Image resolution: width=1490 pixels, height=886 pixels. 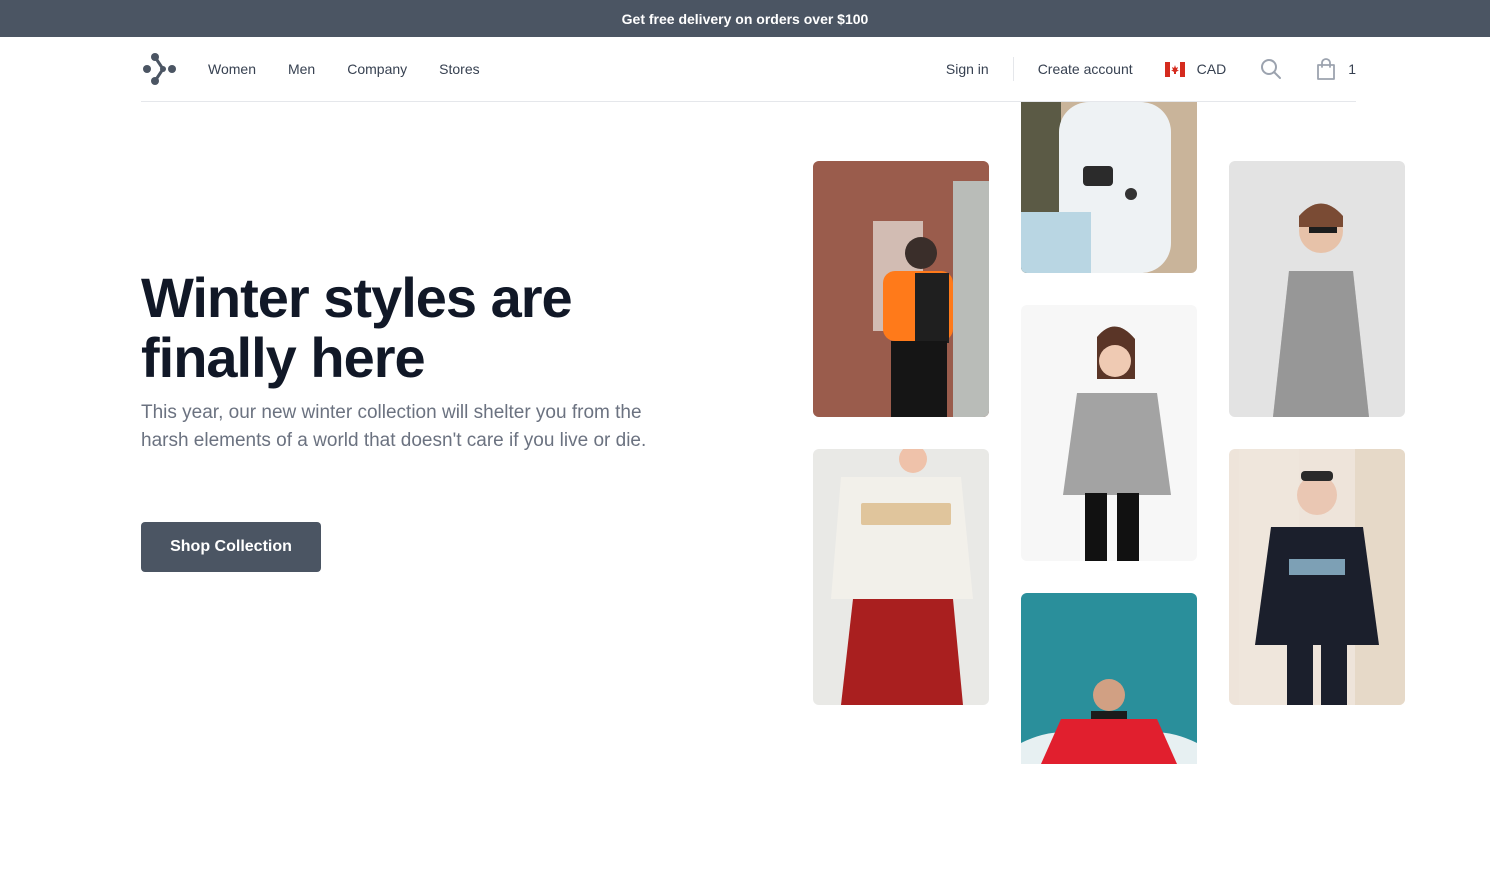 I want to click on man-boston-hoodie-photo, so click(x=1317, y=577).